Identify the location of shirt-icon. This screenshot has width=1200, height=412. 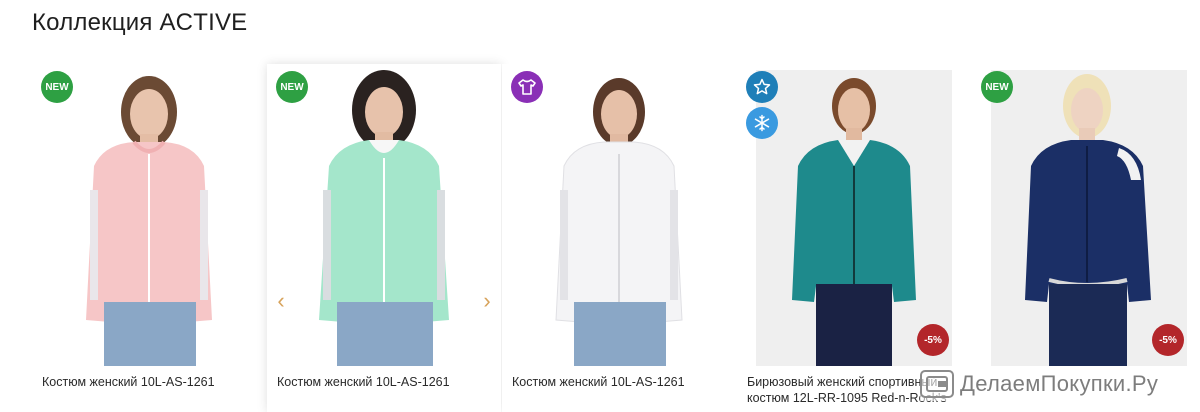
(527, 87).